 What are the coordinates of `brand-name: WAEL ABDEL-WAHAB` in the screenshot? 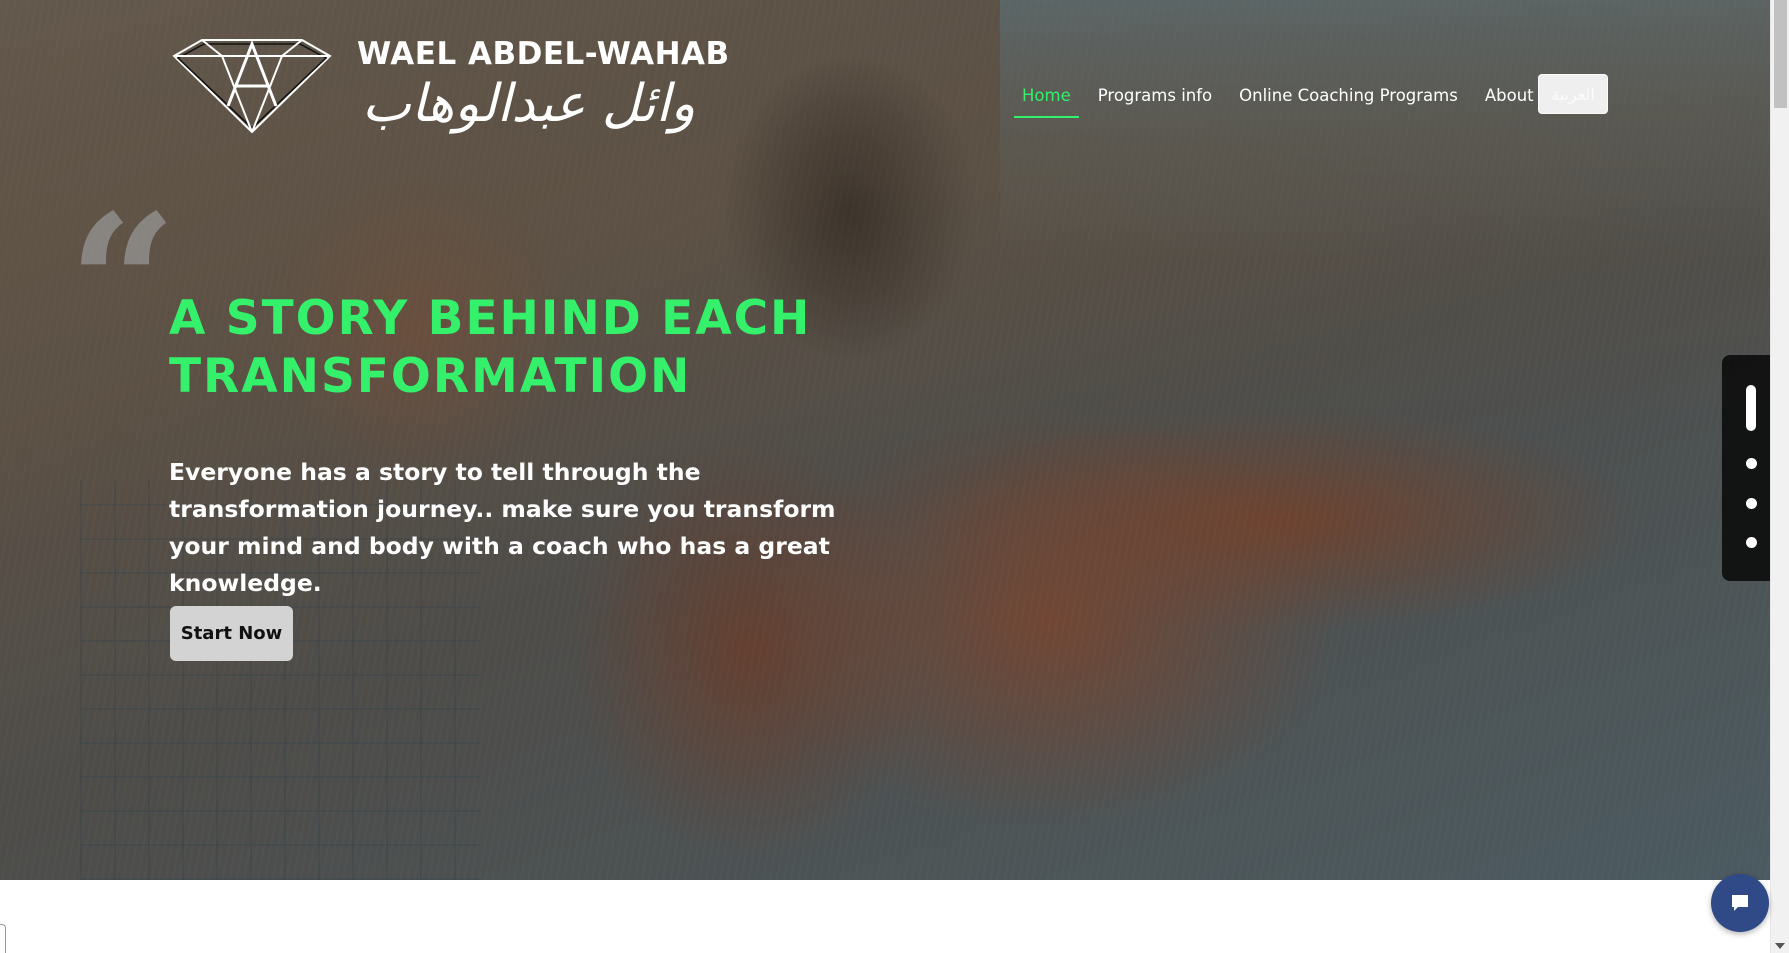 It's located at (543, 54).